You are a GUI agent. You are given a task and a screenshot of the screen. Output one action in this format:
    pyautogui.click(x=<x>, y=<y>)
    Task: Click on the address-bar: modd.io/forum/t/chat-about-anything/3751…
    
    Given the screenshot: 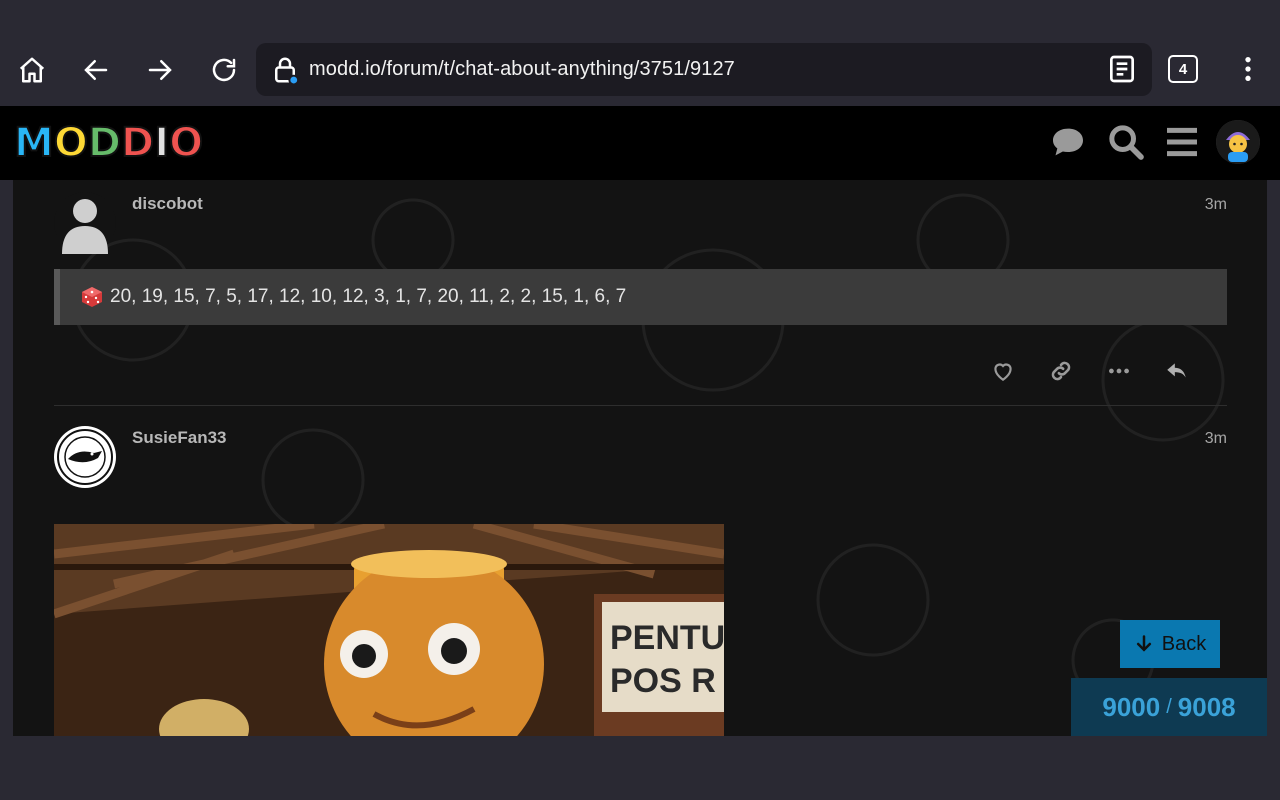 What is the action you would take?
    pyautogui.click(x=704, y=69)
    